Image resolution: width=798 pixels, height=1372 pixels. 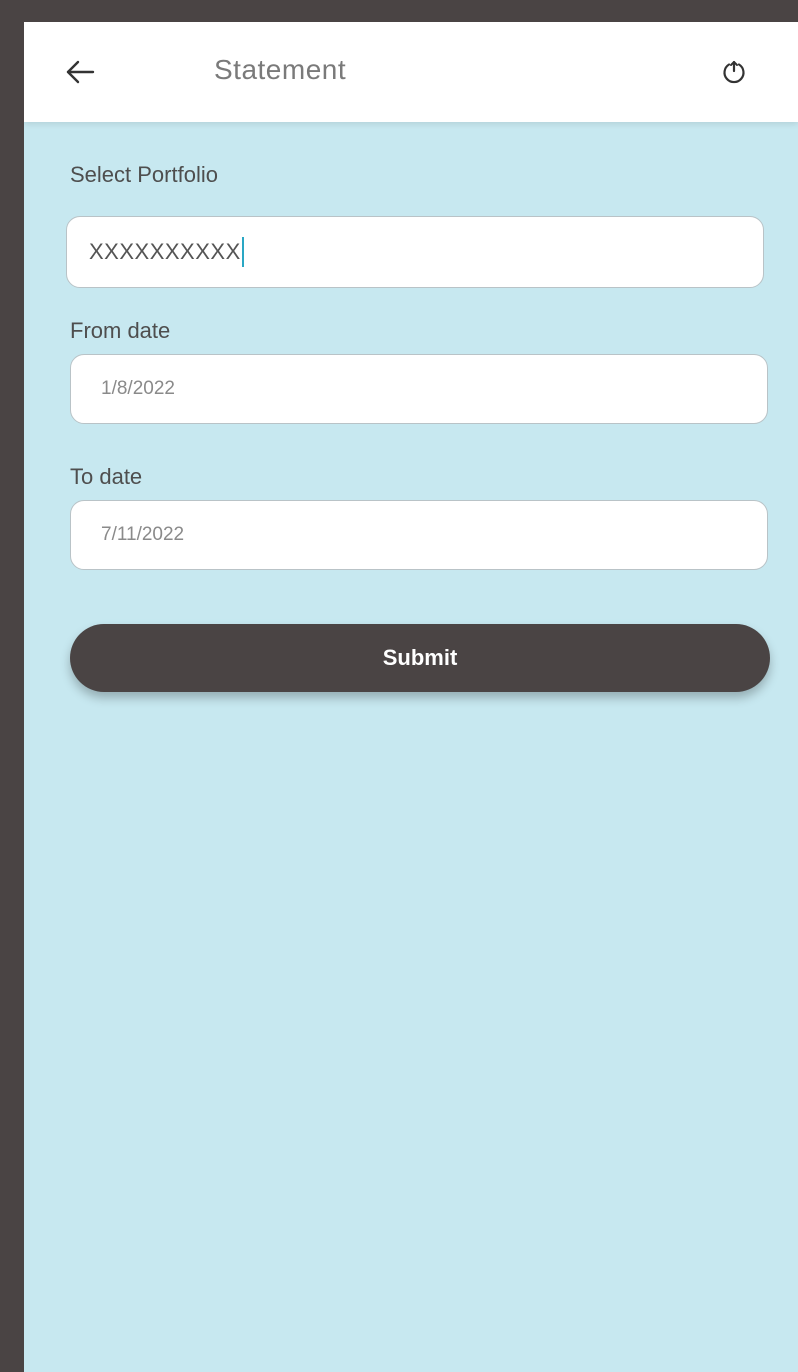 What do you see at coordinates (280, 69) in the screenshot?
I see `page-title: Statement` at bounding box center [280, 69].